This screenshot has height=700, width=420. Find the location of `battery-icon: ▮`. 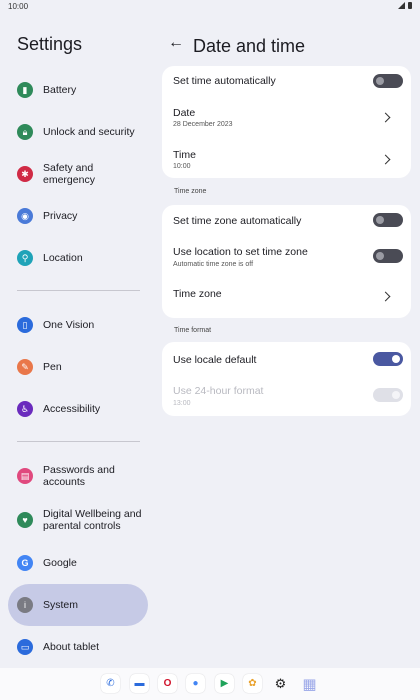

battery-icon: ▮ is located at coordinates (25, 90).